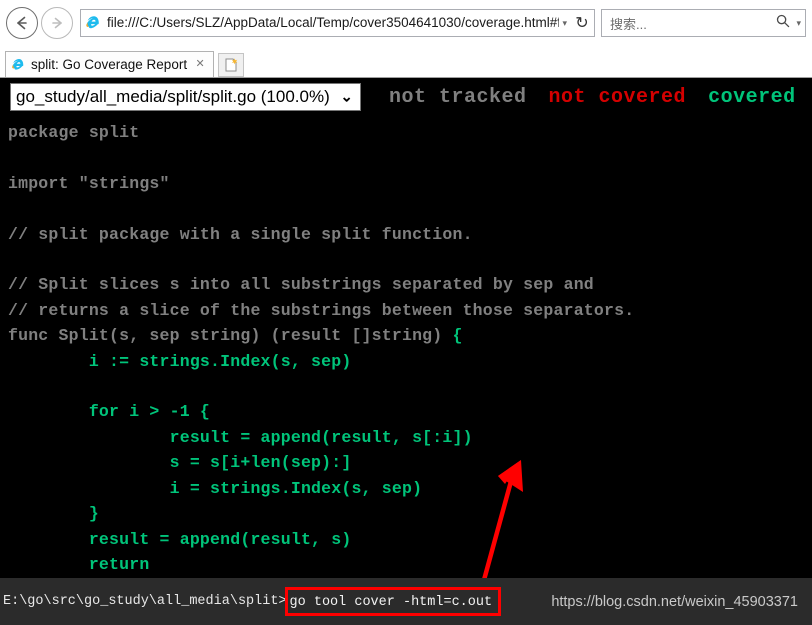  What do you see at coordinates (406, 61) in the screenshot?
I see `tab-bar: split: Go Coverage Report ✕` at bounding box center [406, 61].